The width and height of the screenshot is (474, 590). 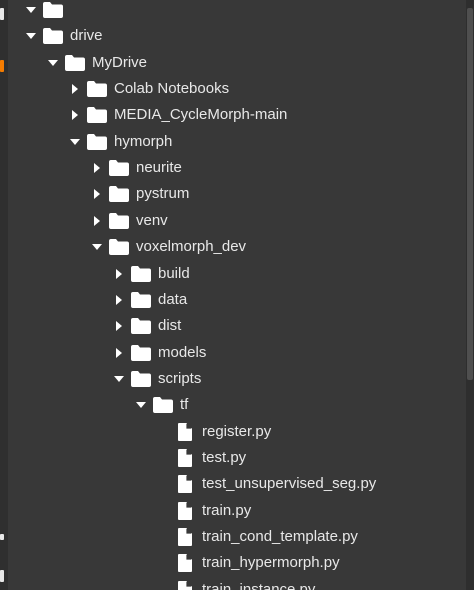 What do you see at coordinates (170, 326) in the screenshot?
I see `folder-name: dist` at bounding box center [170, 326].